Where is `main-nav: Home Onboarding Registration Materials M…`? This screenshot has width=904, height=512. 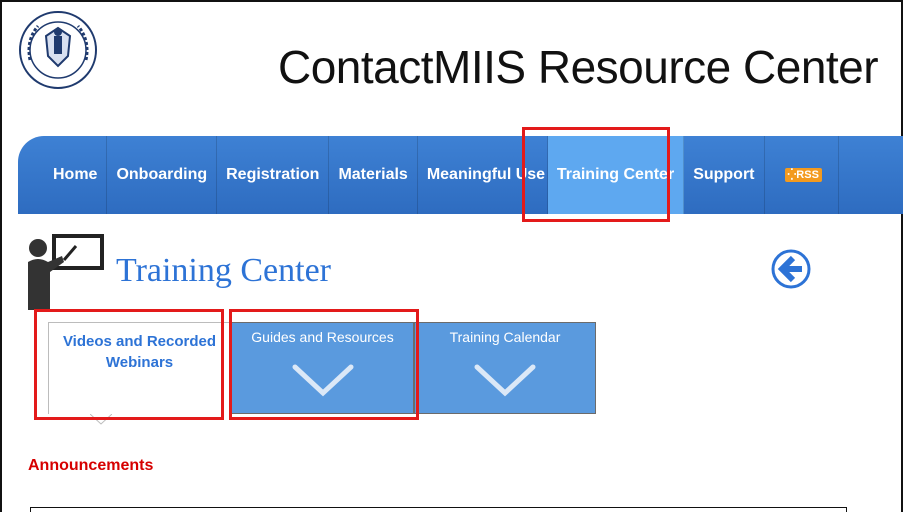
main-nav: Home Onboarding Registration Materials M… is located at coordinates (460, 175).